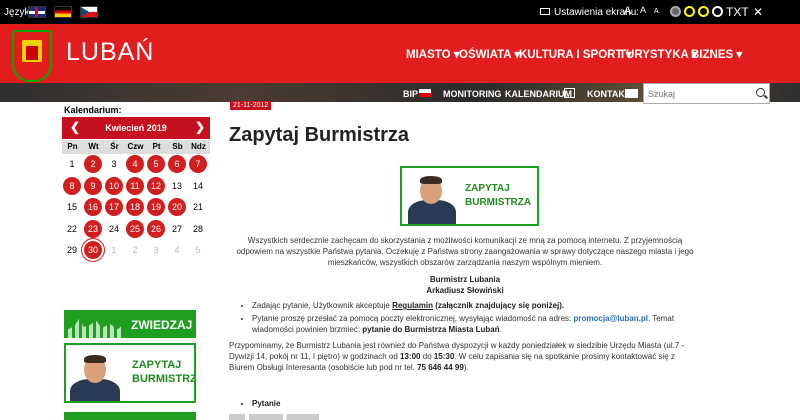  I want to click on signature-name: Arkadiusz Słowiński, so click(465, 290).